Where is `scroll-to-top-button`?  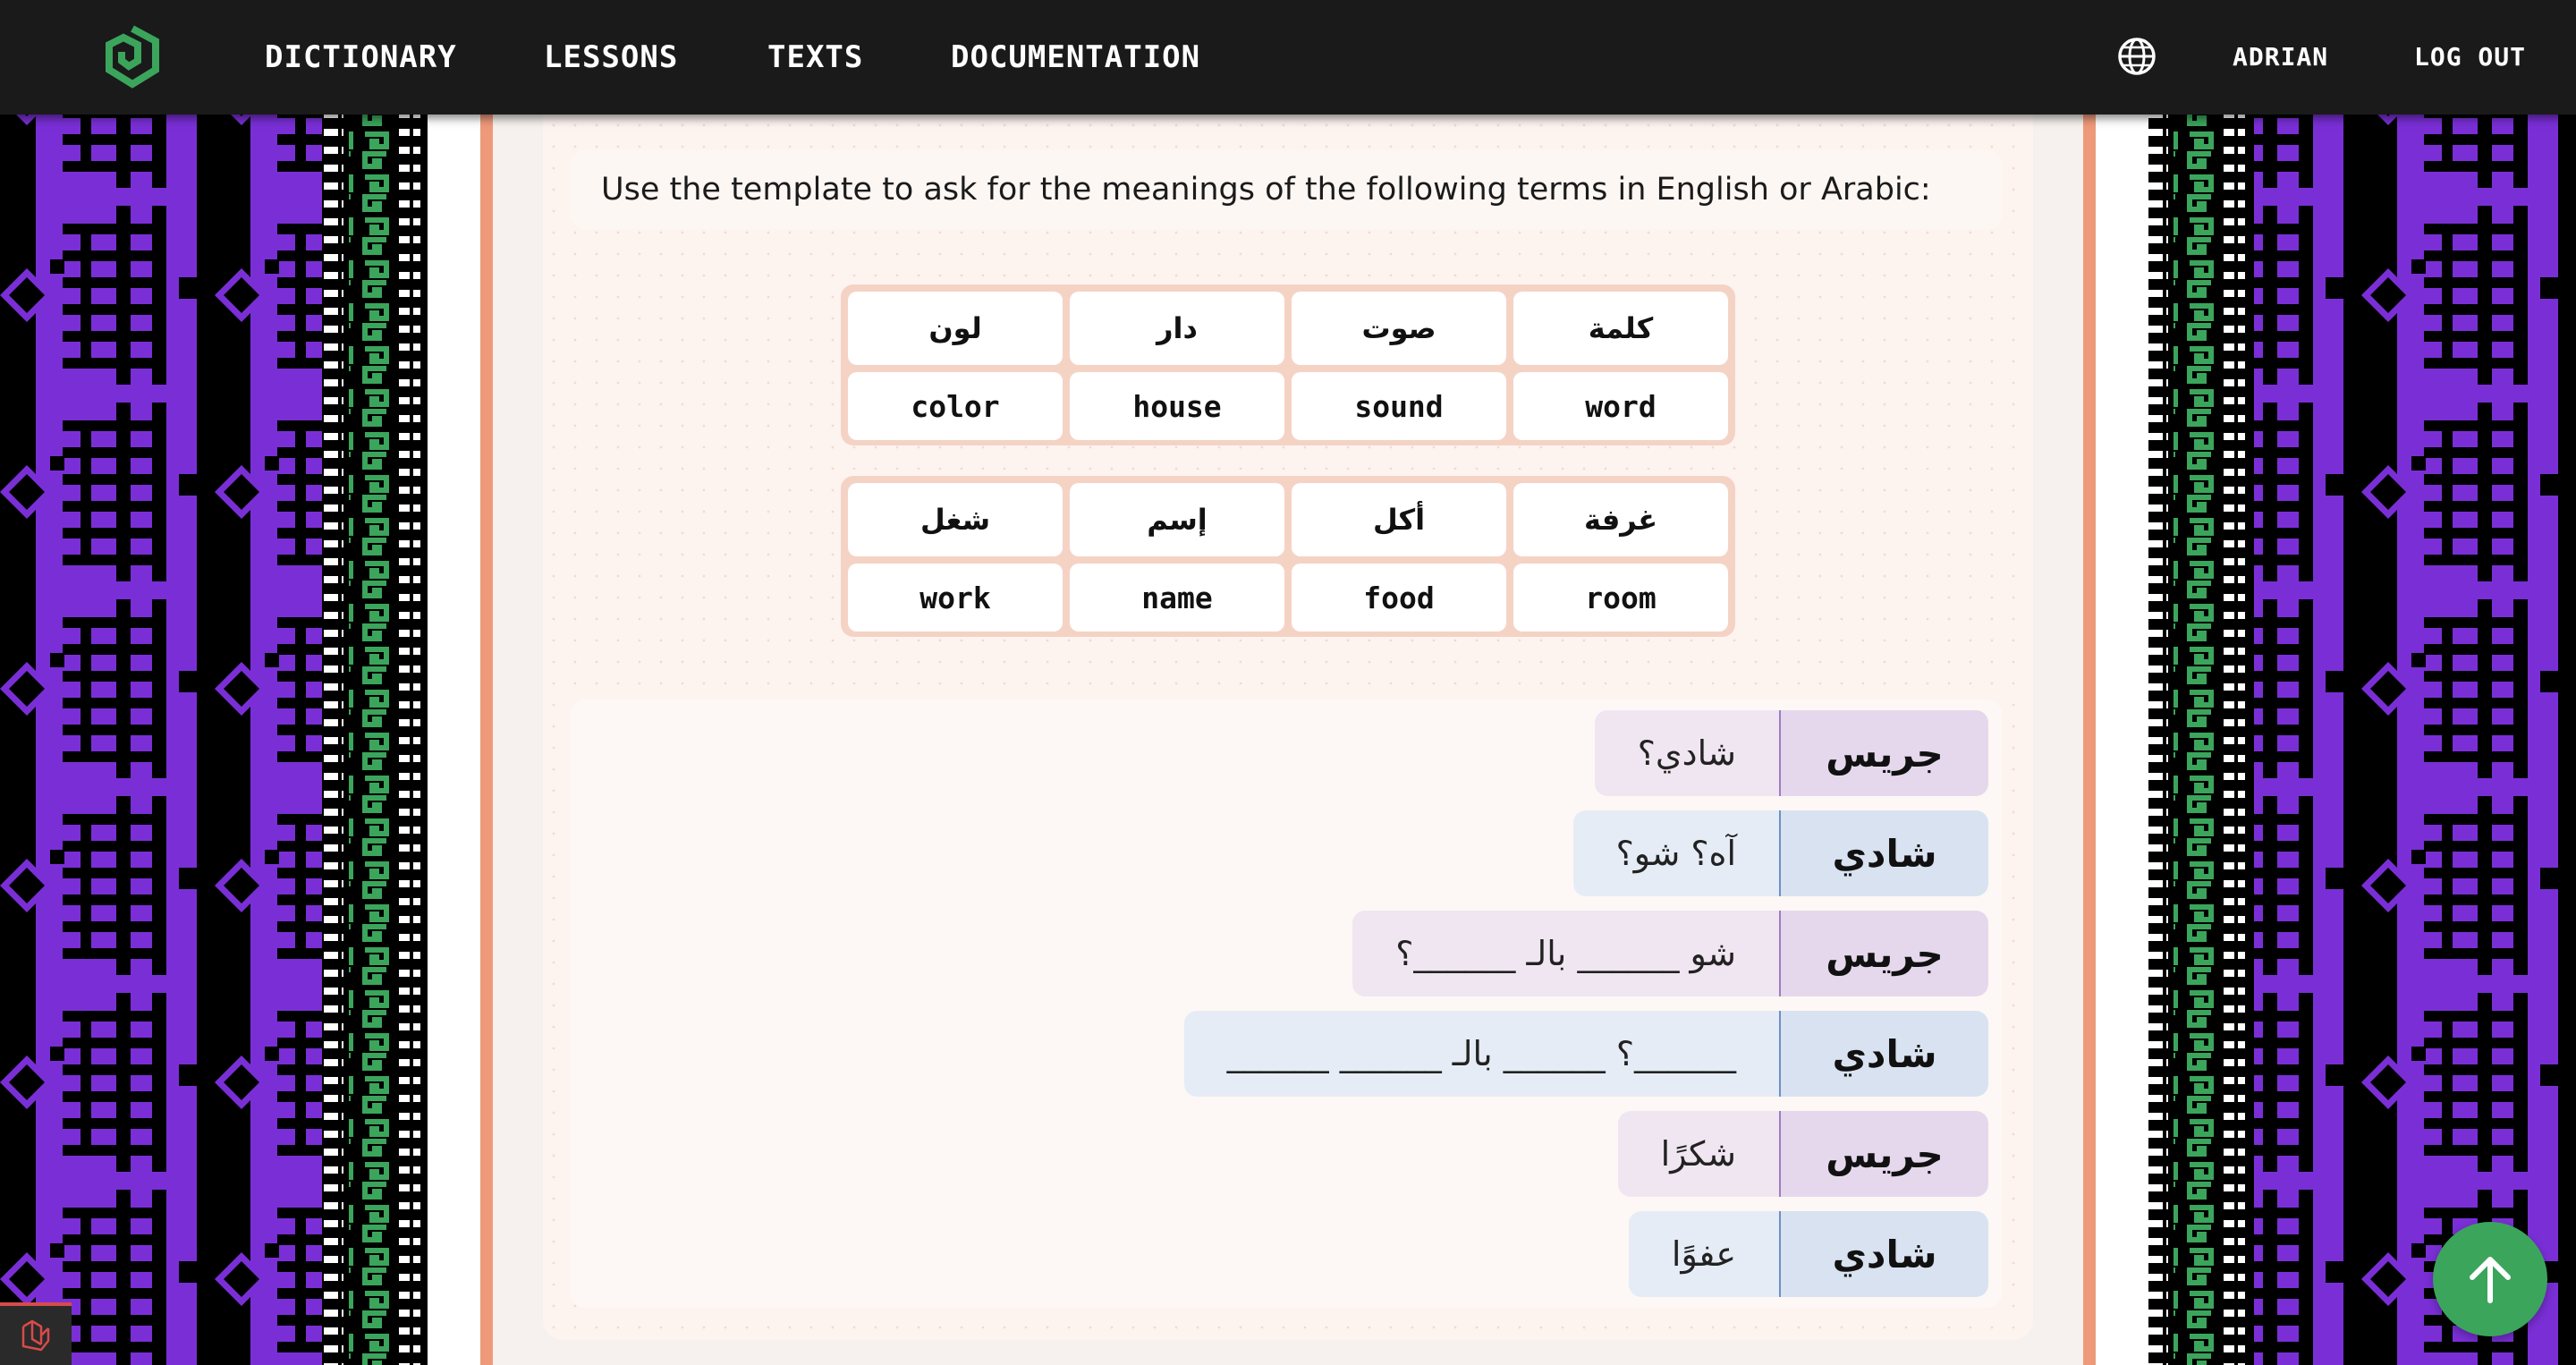 scroll-to-top-button is located at coordinates (2490, 1279).